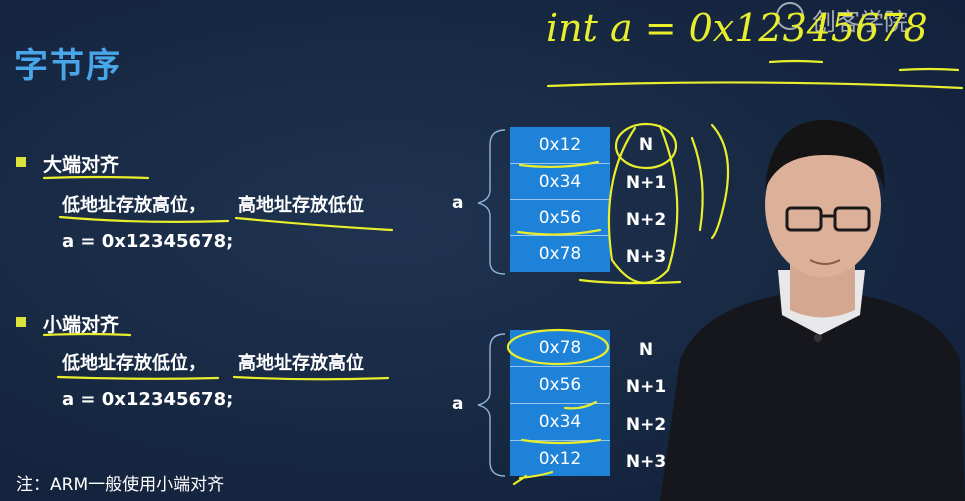  I want to click on ink-circle, so click(558, 347).